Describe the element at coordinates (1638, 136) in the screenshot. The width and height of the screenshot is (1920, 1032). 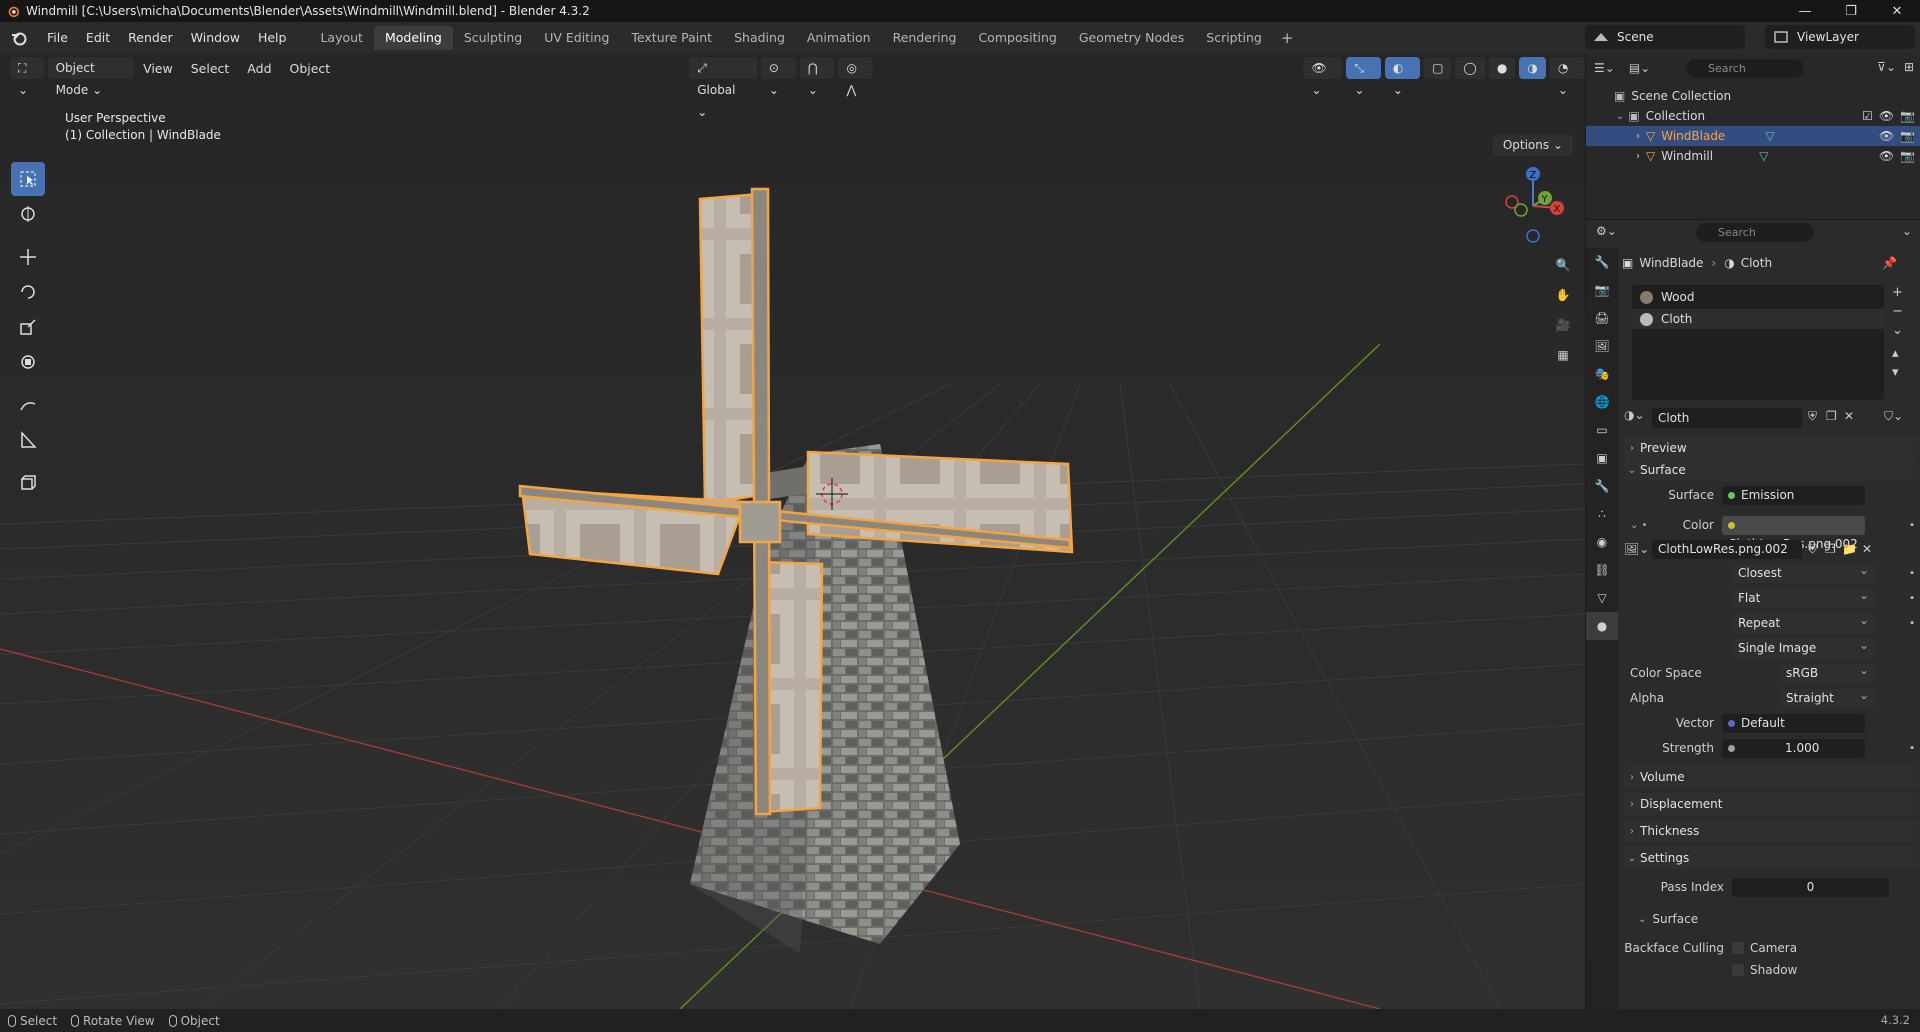
I see `expand-arrow-icon: ›` at that location.